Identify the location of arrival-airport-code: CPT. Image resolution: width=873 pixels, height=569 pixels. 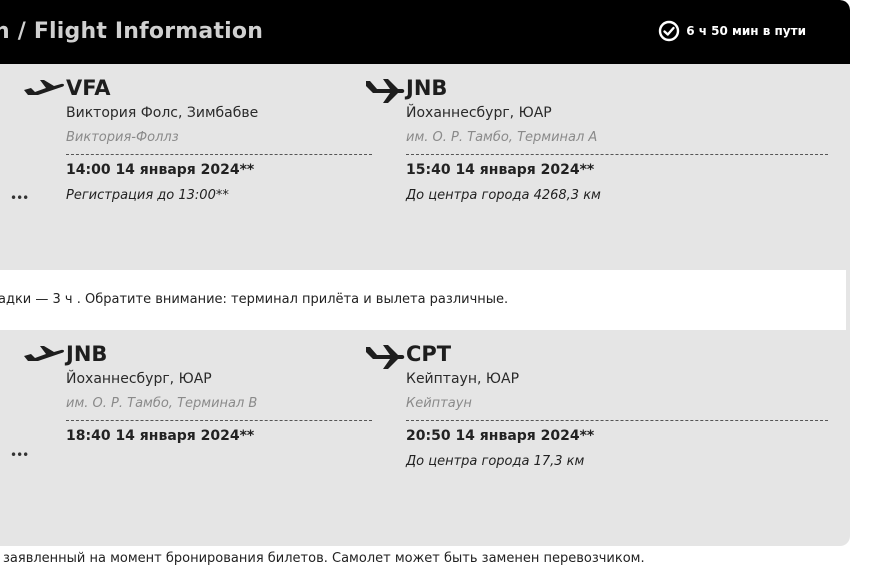
(429, 354).